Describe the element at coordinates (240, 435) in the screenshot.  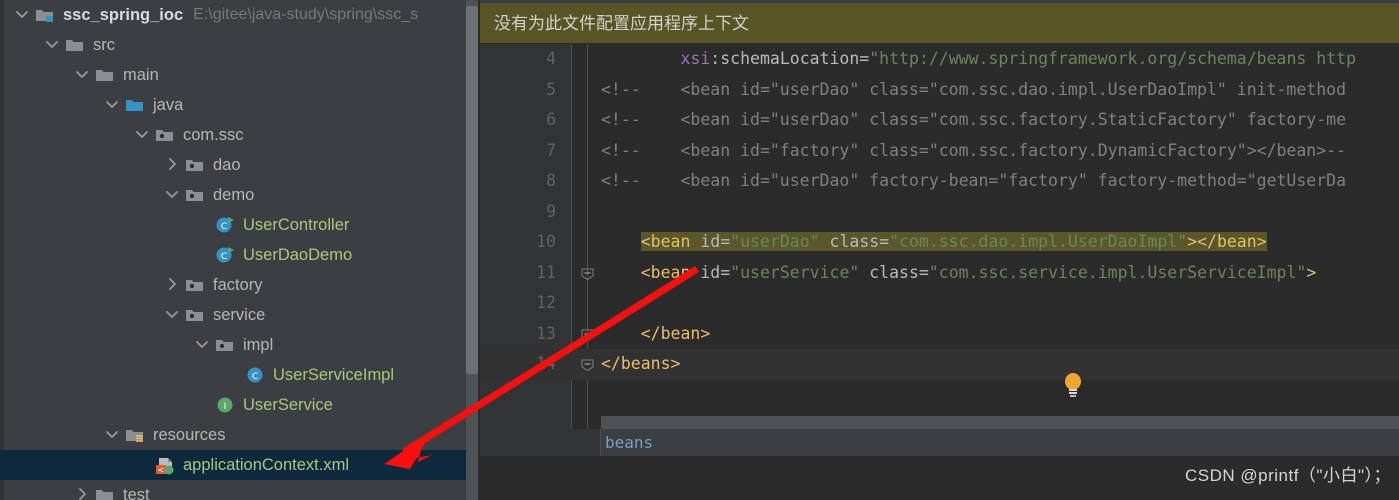
I see `tree-item-resources: resources` at that location.